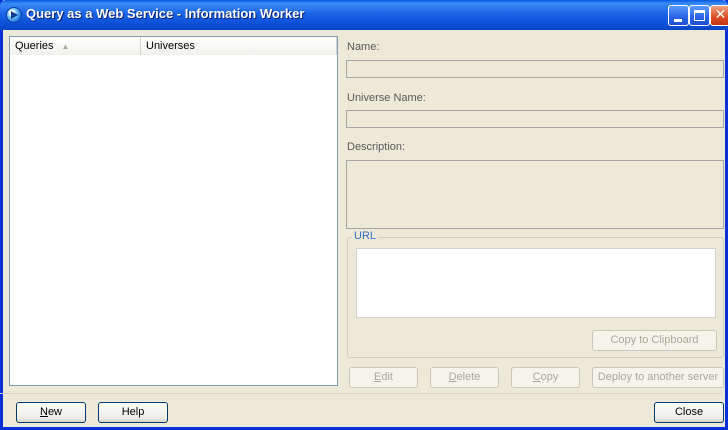 This screenshot has width=728, height=430. I want to click on maximize-icon, so click(699, 15).